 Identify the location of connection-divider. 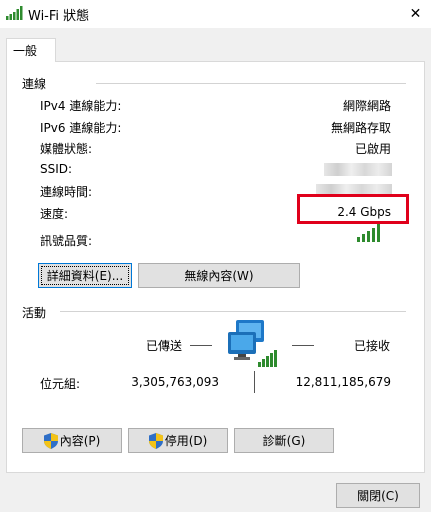
(251, 83).